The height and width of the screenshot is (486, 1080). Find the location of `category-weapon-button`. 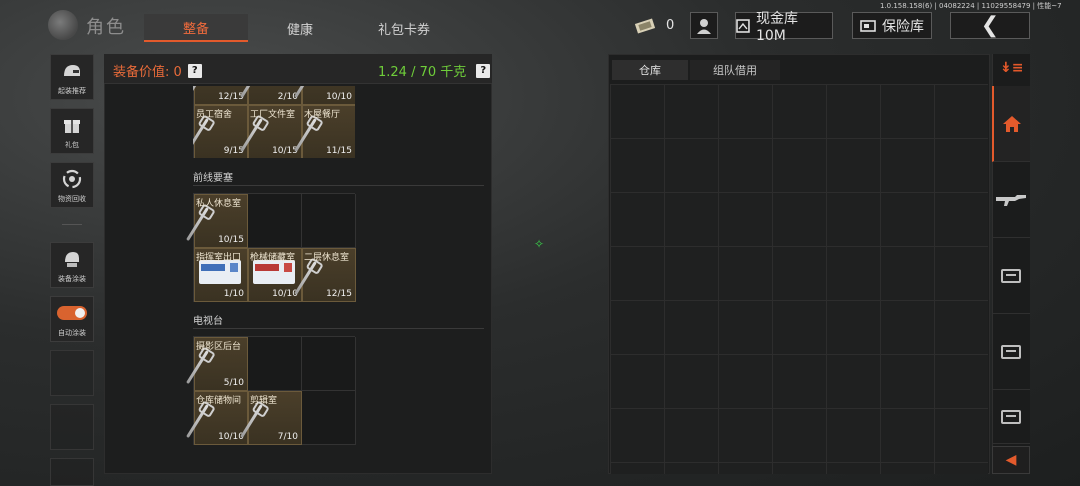

category-weapon-button is located at coordinates (1011, 200).